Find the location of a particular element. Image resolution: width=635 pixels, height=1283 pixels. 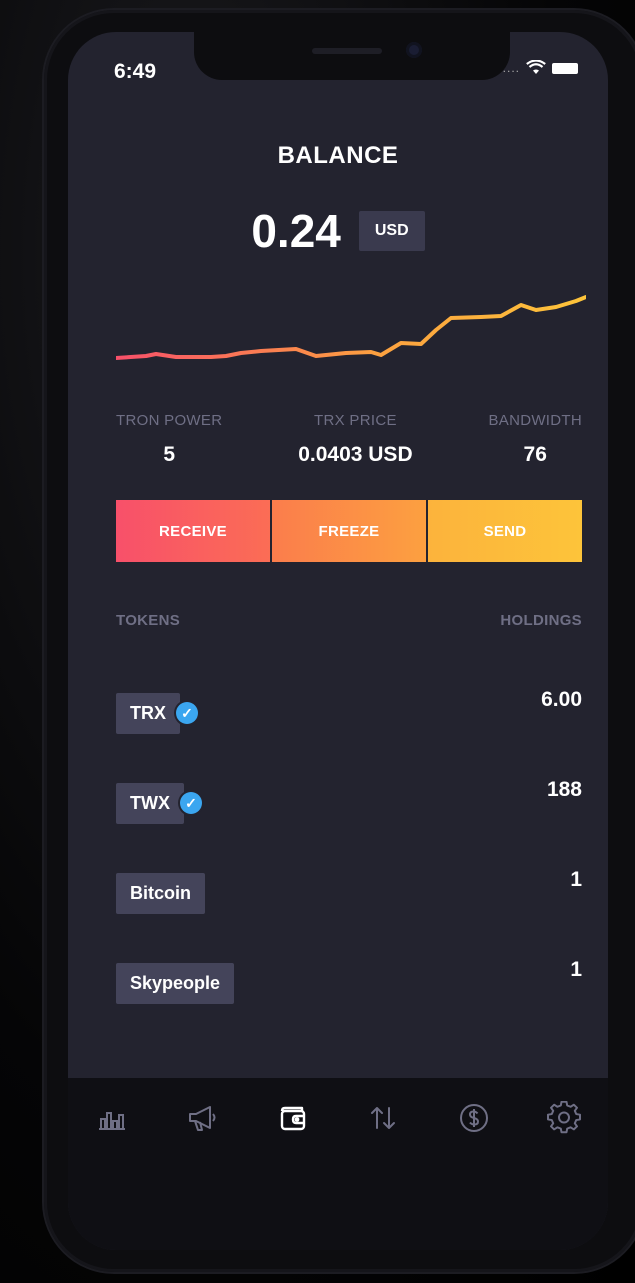

token-tag: Bitcoin is located at coordinates (160, 893).